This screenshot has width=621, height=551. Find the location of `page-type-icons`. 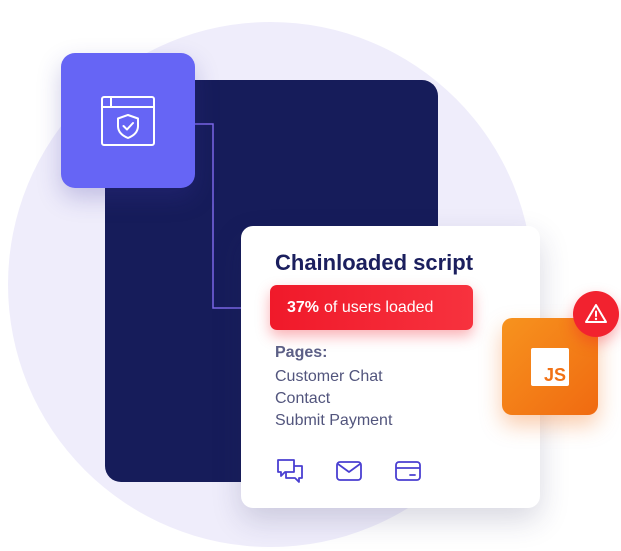

page-type-icons is located at coordinates (349, 471).